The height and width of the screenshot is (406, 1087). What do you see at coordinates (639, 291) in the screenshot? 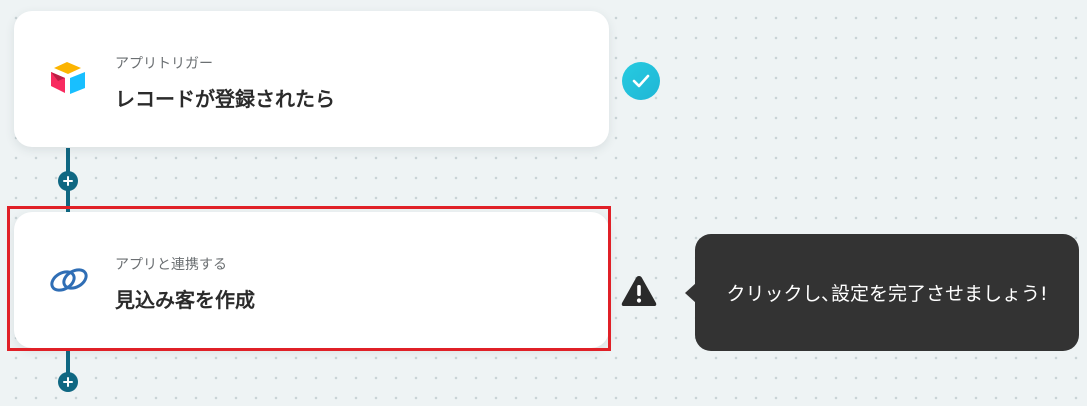
I see `warning-icon` at bounding box center [639, 291].